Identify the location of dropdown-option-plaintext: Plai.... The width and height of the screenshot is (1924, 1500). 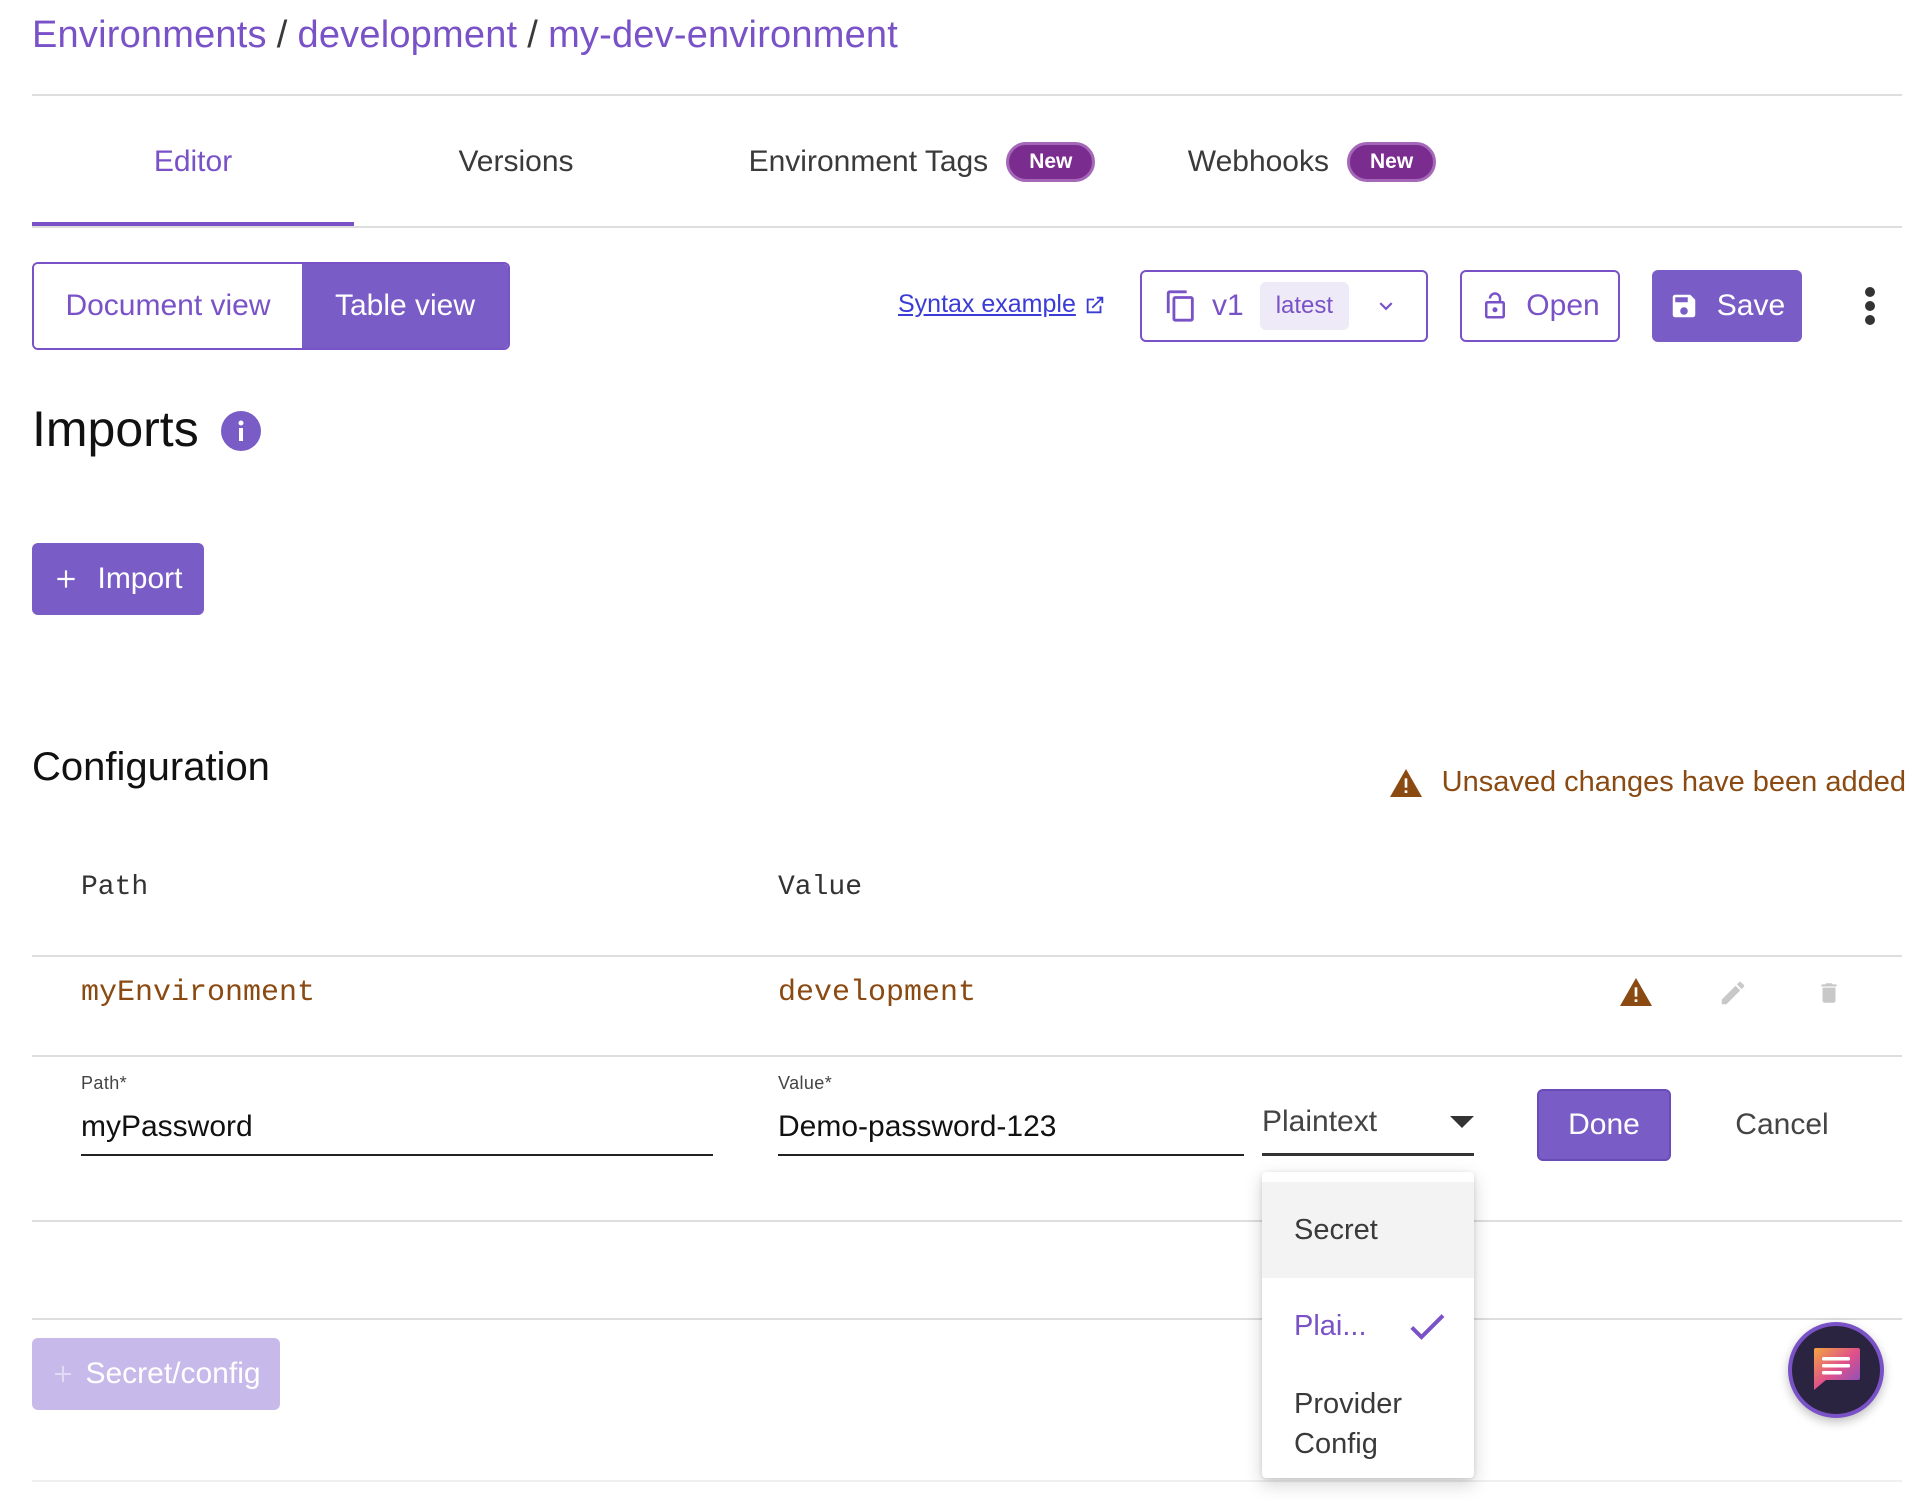
(1368, 1326).